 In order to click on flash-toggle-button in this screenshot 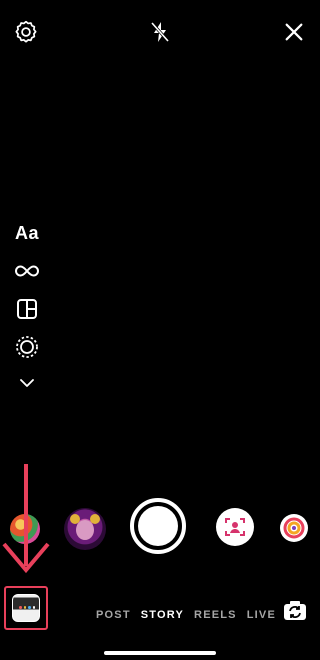, I will do `click(160, 32)`.